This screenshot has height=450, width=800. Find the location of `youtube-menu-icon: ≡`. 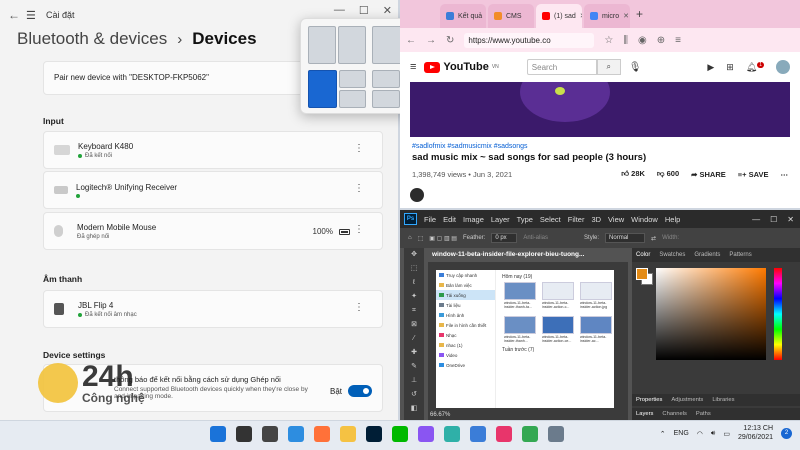

youtube-menu-icon: ≡ is located at coordinates (413, 67).